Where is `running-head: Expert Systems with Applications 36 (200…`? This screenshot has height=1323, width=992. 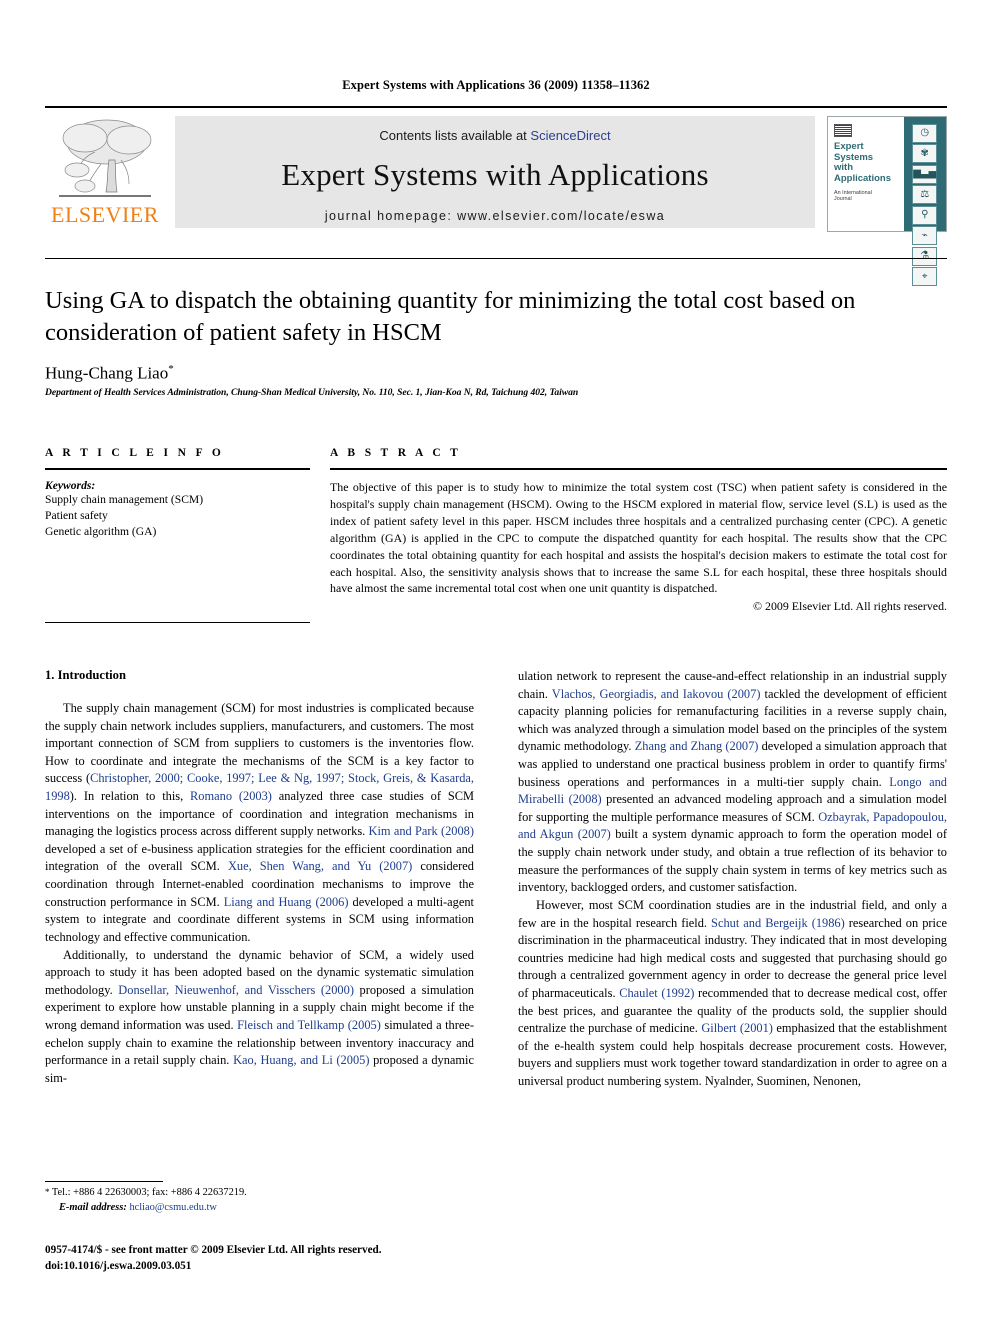
running-head: Expert Systems with Applications 36 (200… is located at coordinates (496, 85).